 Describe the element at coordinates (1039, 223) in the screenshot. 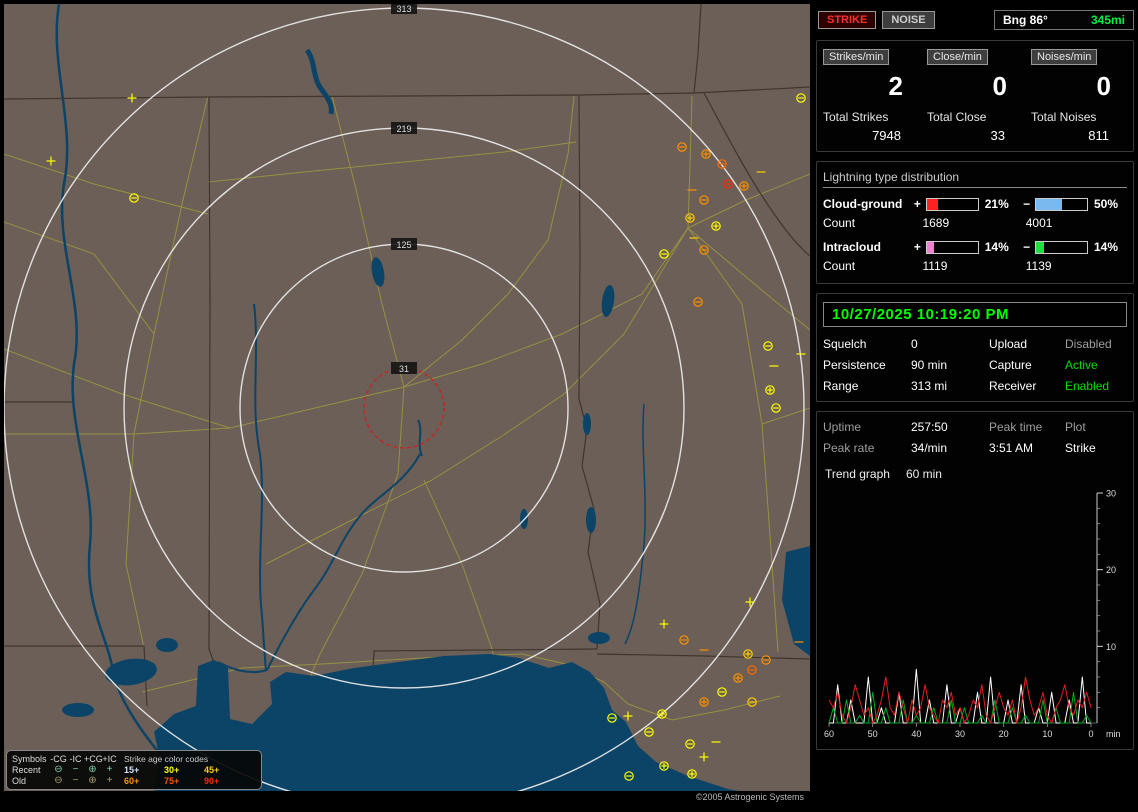

I see `cg-minus-count: 4001` at that location.